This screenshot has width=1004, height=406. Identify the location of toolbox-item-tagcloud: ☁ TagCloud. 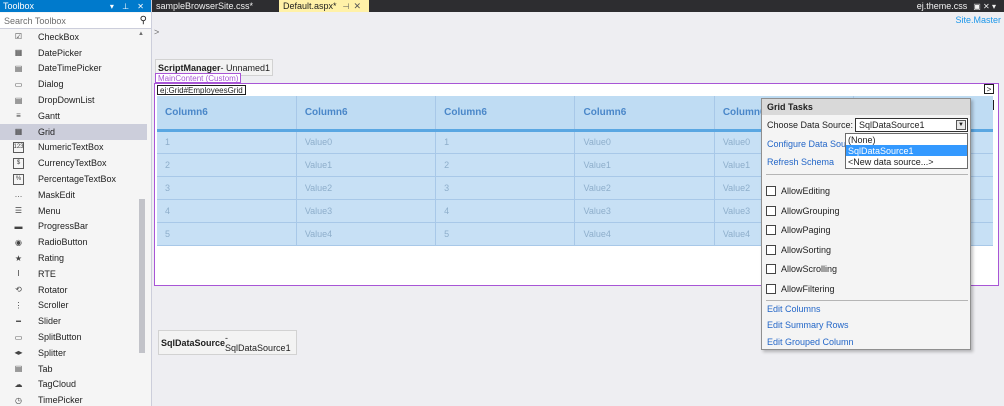
(73, 385).